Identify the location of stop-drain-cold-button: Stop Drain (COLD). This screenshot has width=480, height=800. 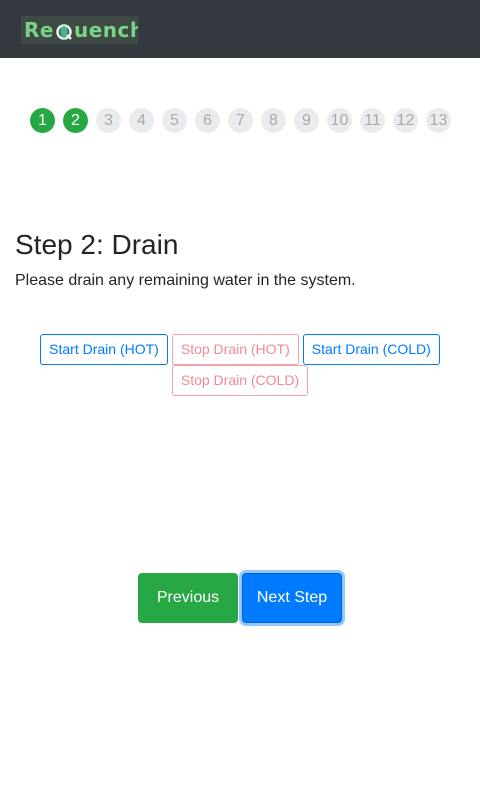
(240, 380).